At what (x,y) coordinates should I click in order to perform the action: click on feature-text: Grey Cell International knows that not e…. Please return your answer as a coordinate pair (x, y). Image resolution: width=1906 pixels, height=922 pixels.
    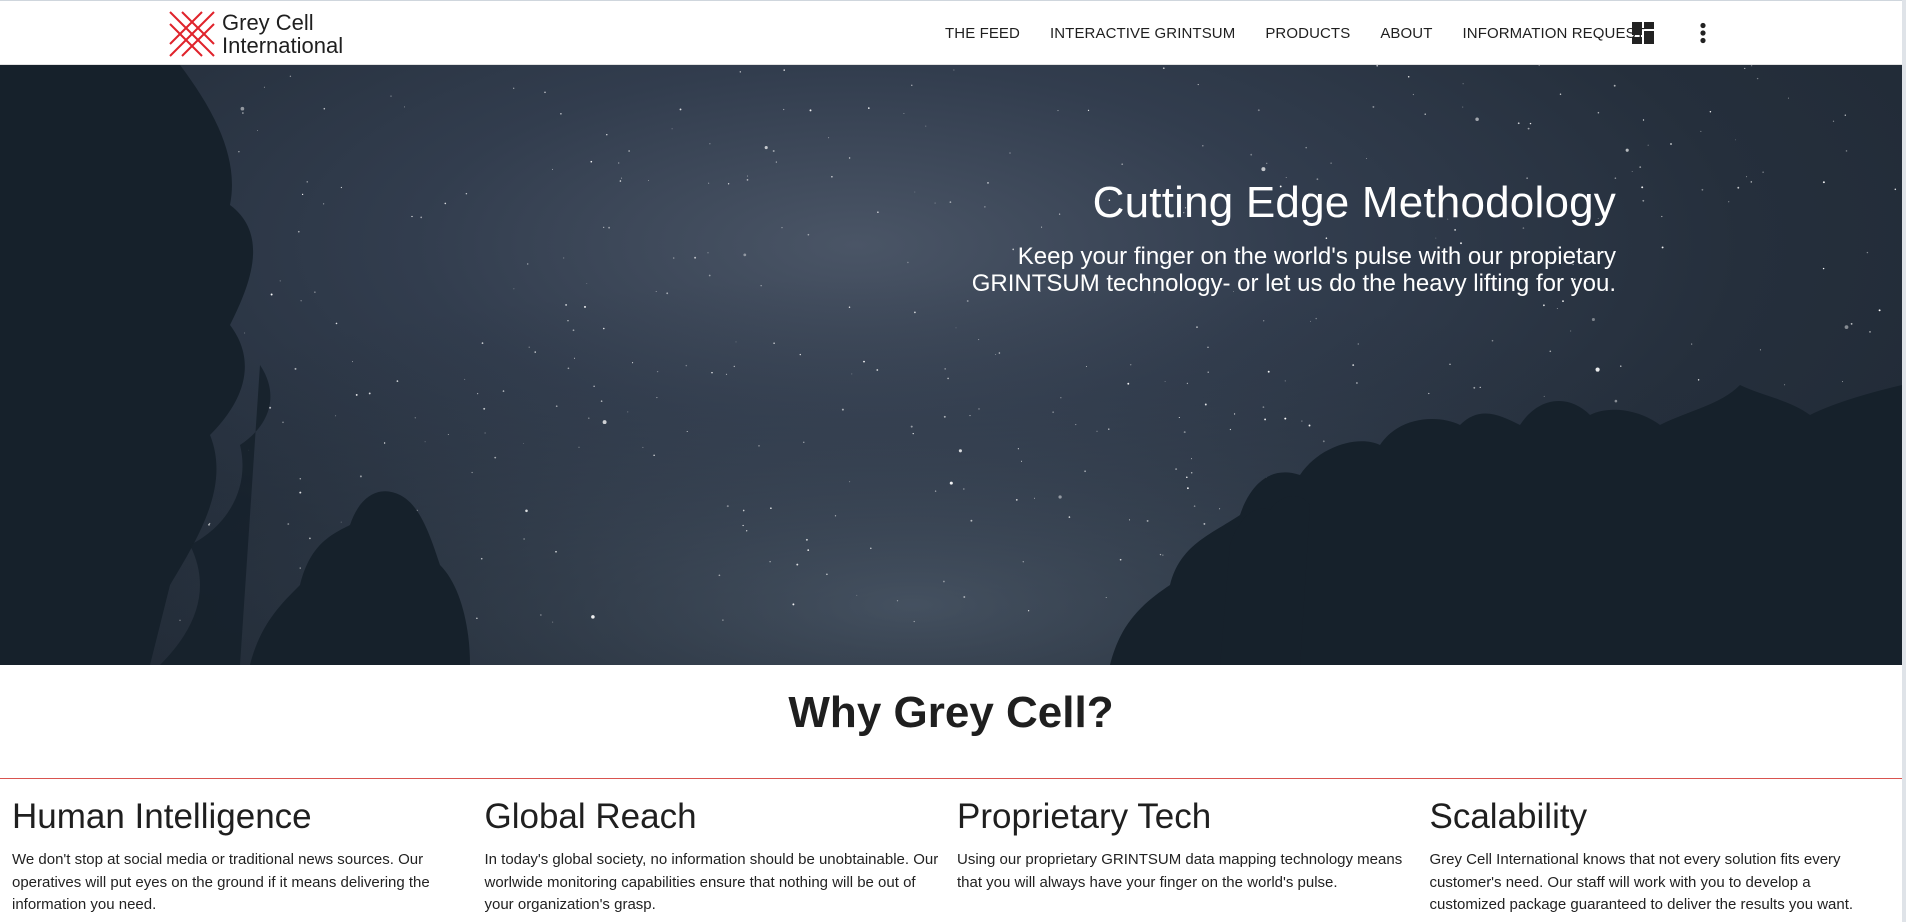
    Looking at the image, I should click on (1641, 882).